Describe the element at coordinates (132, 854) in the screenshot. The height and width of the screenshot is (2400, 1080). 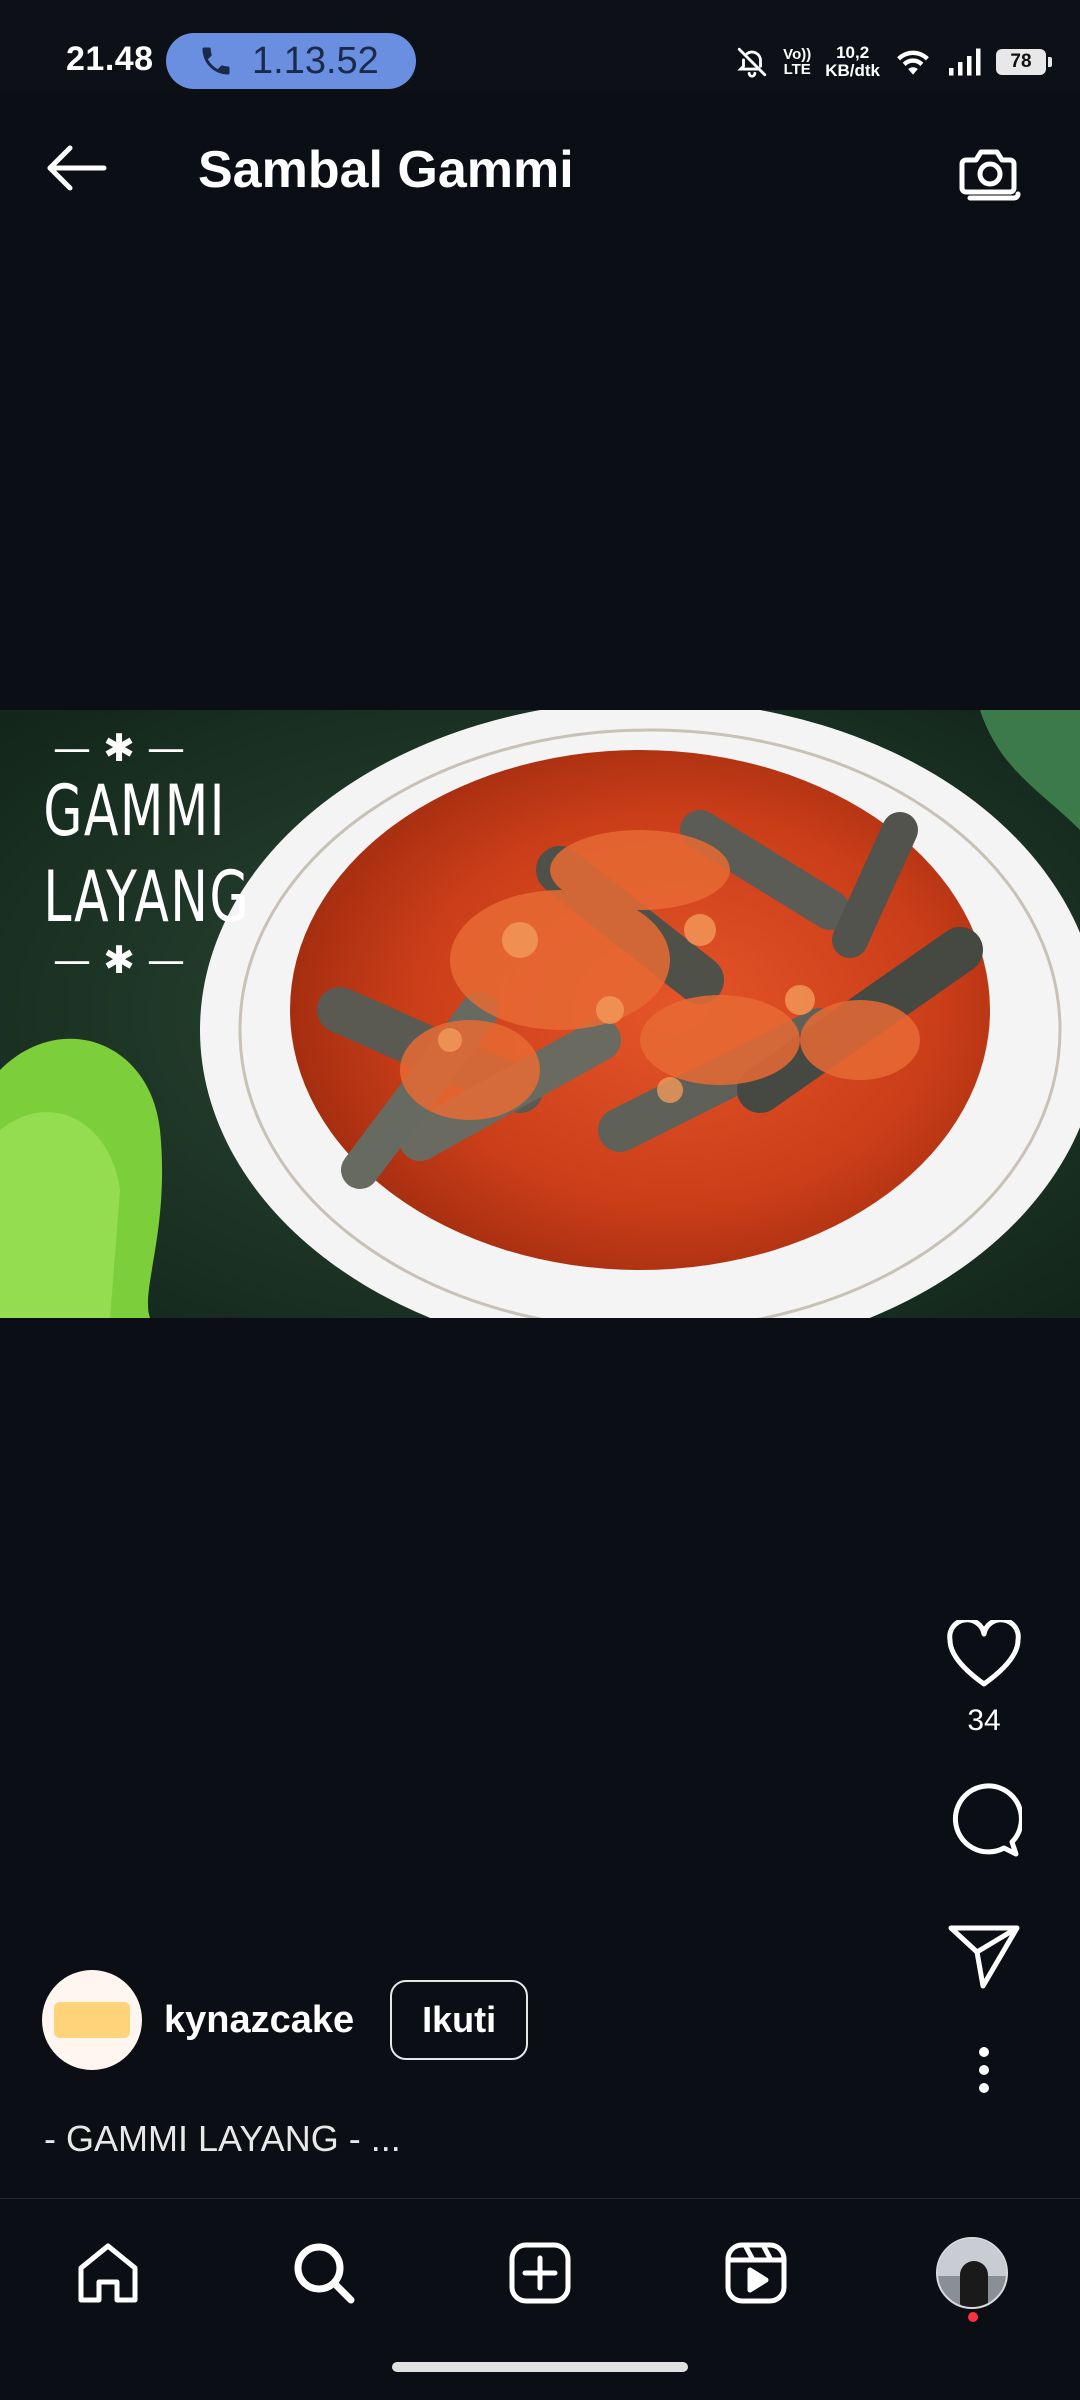
I see `image-overlay-text: — ✱ — GAMMI LAYANG — ✱ —` at that location.